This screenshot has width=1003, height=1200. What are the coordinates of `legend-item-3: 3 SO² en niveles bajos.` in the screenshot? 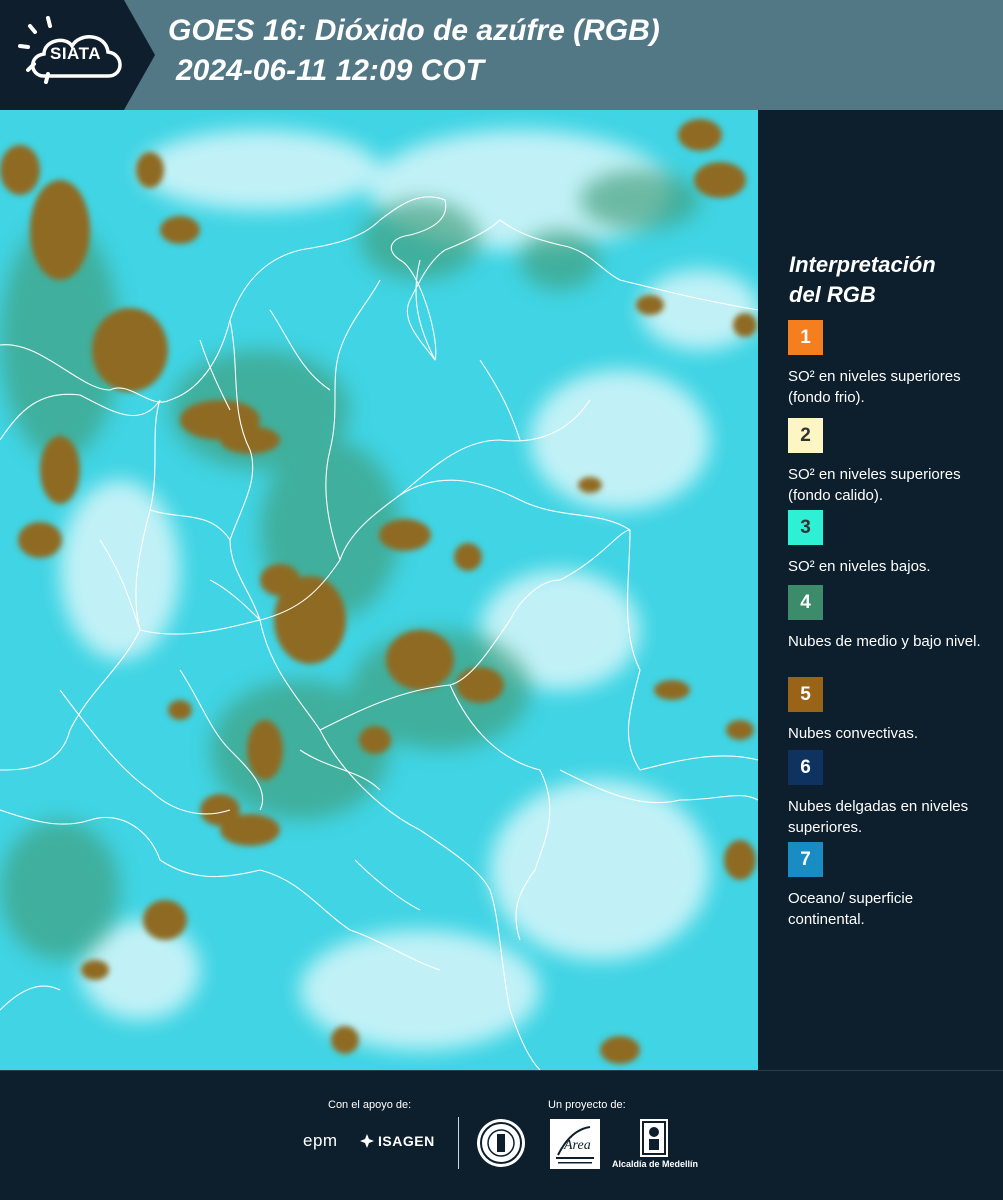 It's located at (888, 543).